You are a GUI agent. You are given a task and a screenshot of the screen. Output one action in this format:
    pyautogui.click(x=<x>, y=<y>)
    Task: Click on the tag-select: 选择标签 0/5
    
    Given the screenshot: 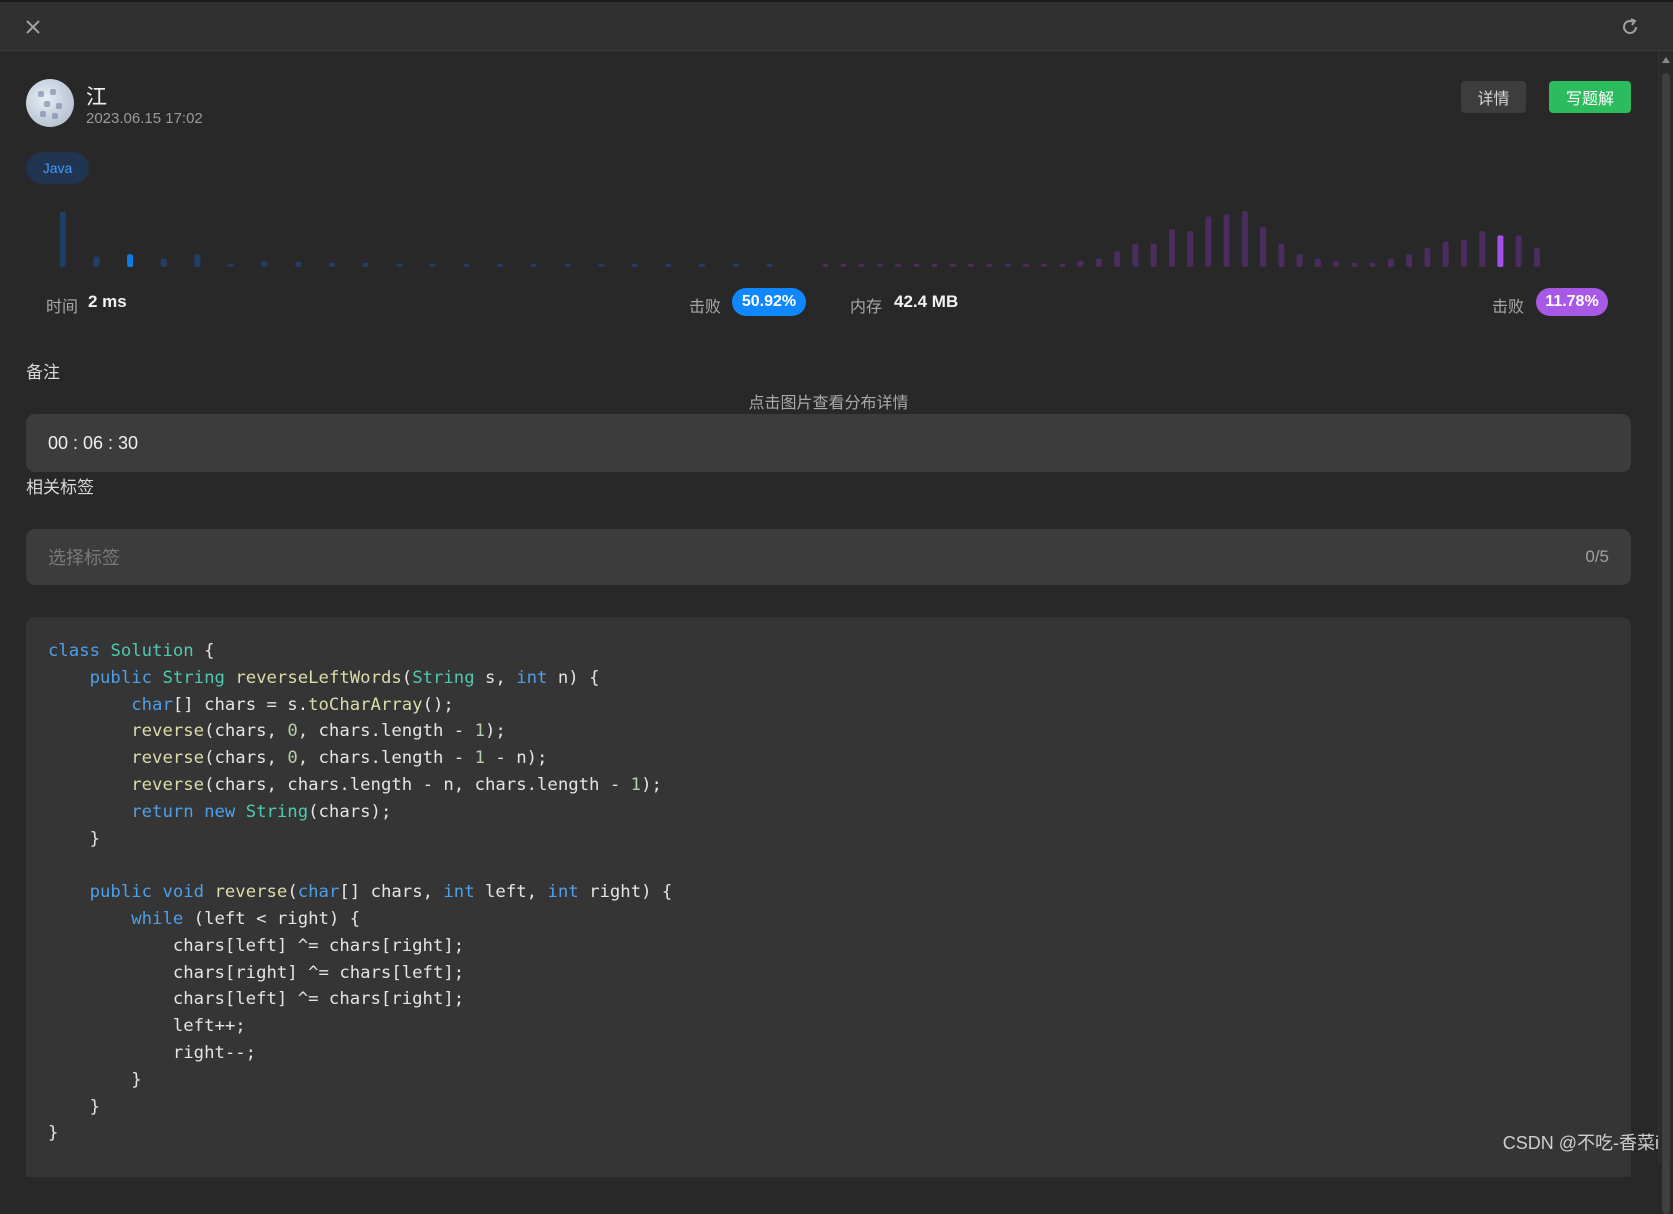 What is the action you would take?
    pyautogui.click(x=828, y=557)
    